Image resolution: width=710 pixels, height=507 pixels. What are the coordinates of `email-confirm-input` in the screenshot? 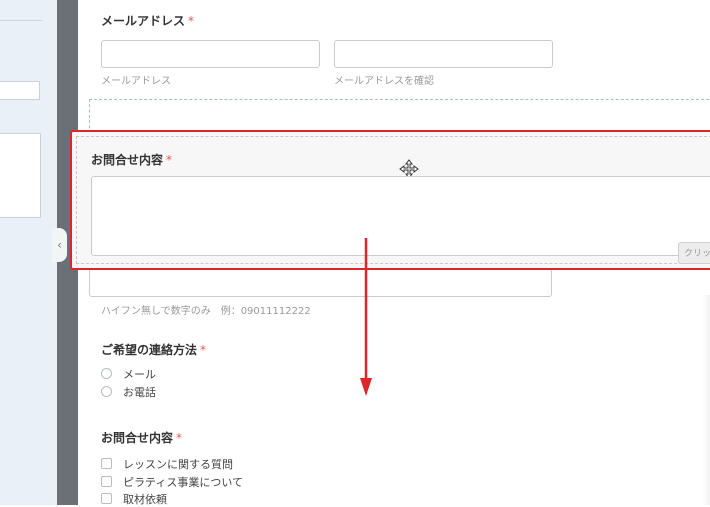 It's located at (443, 54).